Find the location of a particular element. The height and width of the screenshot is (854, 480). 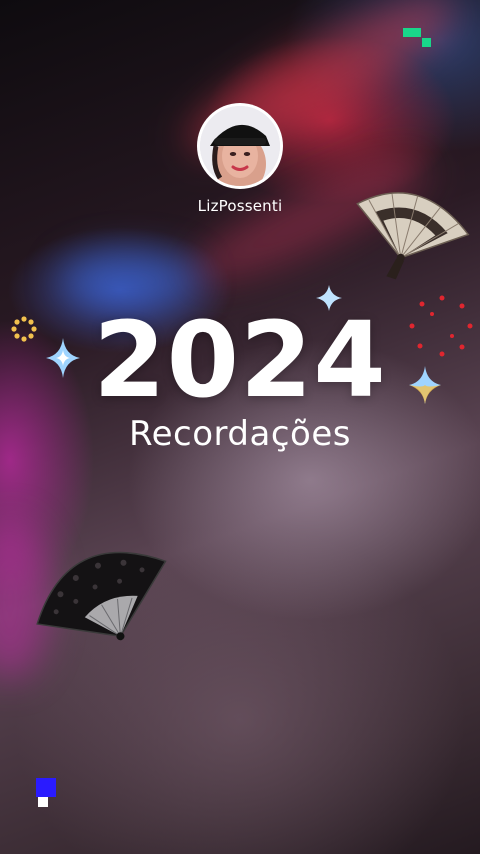

recap-year: 2024 is located at coordinates (240, 360).